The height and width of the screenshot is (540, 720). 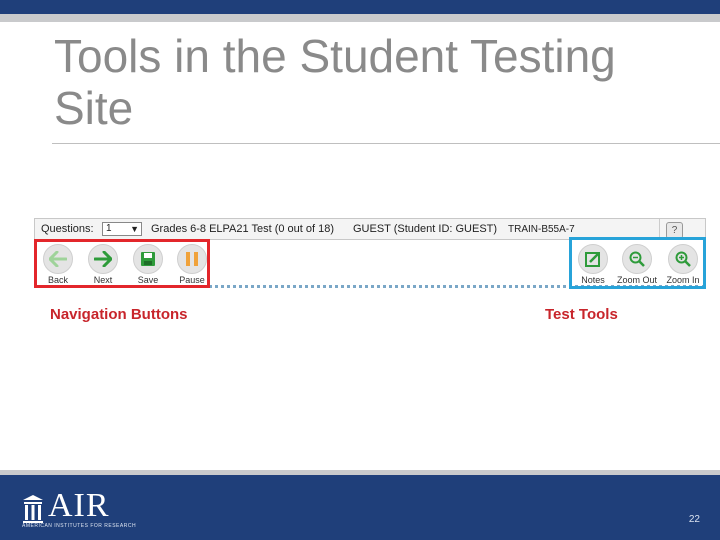 I want to click on header-bar, so click(x=360, y=7).